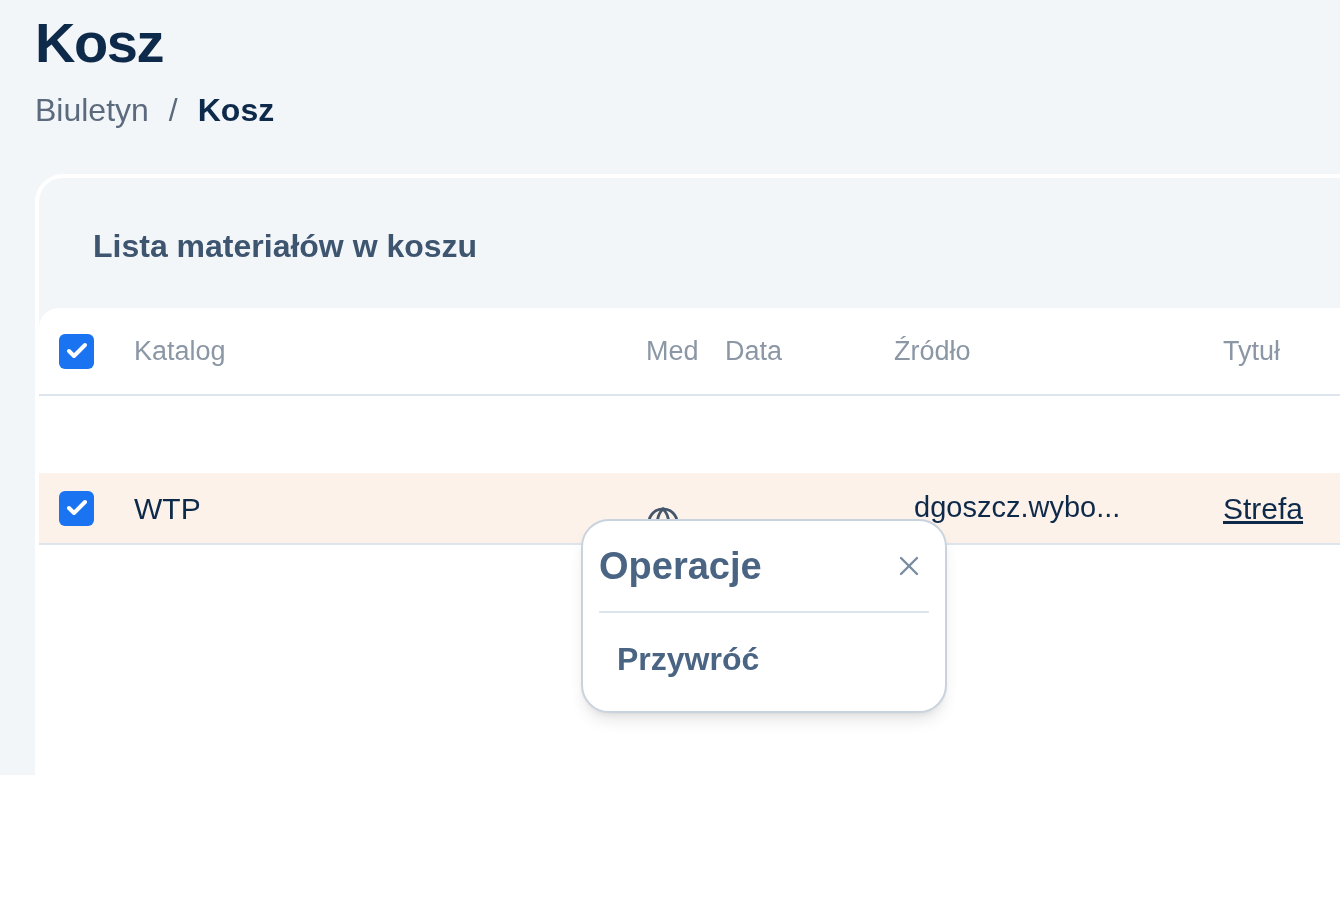 The height and width of the screenshot is (897, 1340). What do you see at coordinates (689, 509) in the screenshot?
I see `table-row: WTP dgoszcz.wybo... Strefa` at bounding box center [689, 509].